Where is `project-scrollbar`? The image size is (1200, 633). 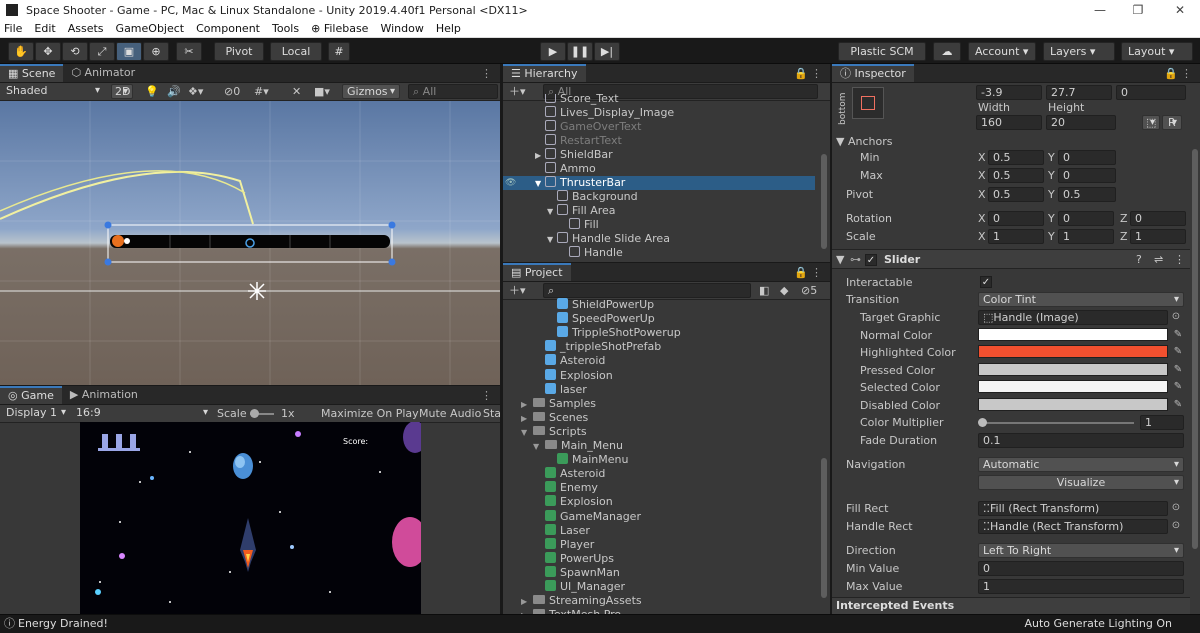 project-scrollbar is located at coordinates (824, 528).